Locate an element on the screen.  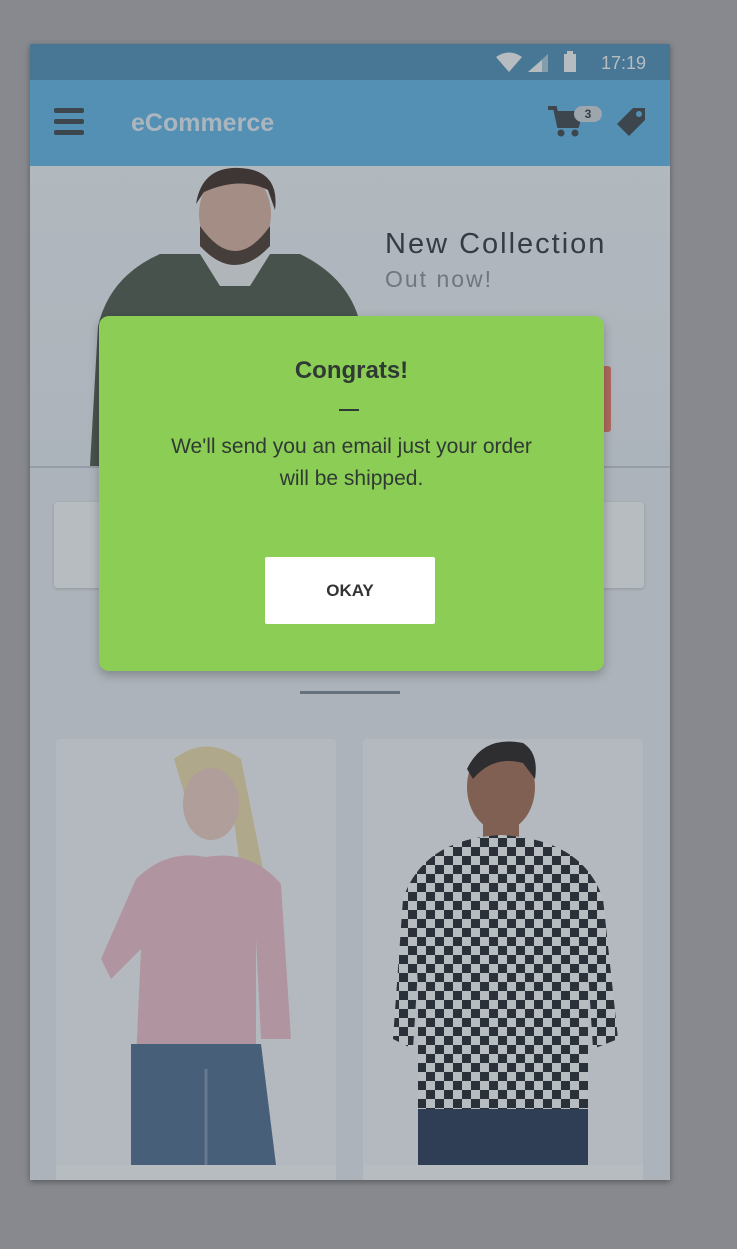
dialog-title: Congrats! is located at coordinates (351, 370).